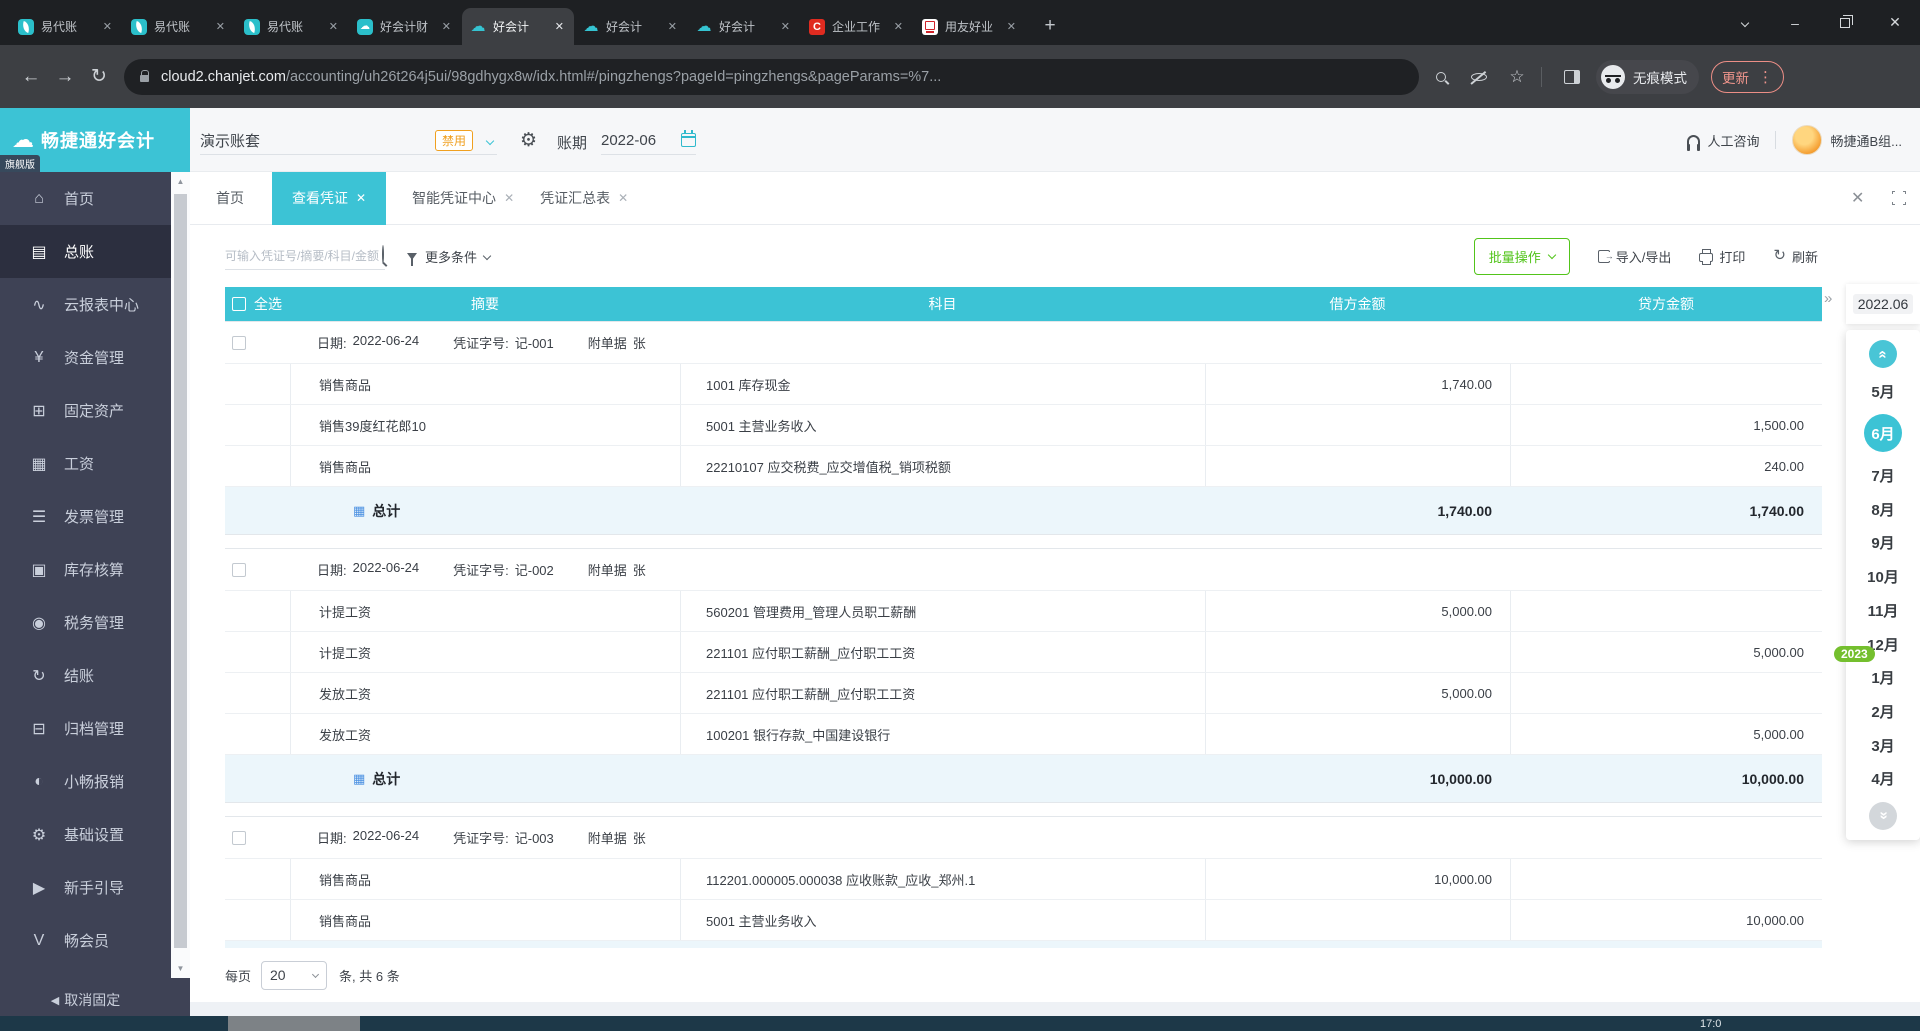  Describe the element at coordinates (95, 781) in the screenshot. I see `sidebar-item-reimburse: ◐ 小畅报销` at that location.